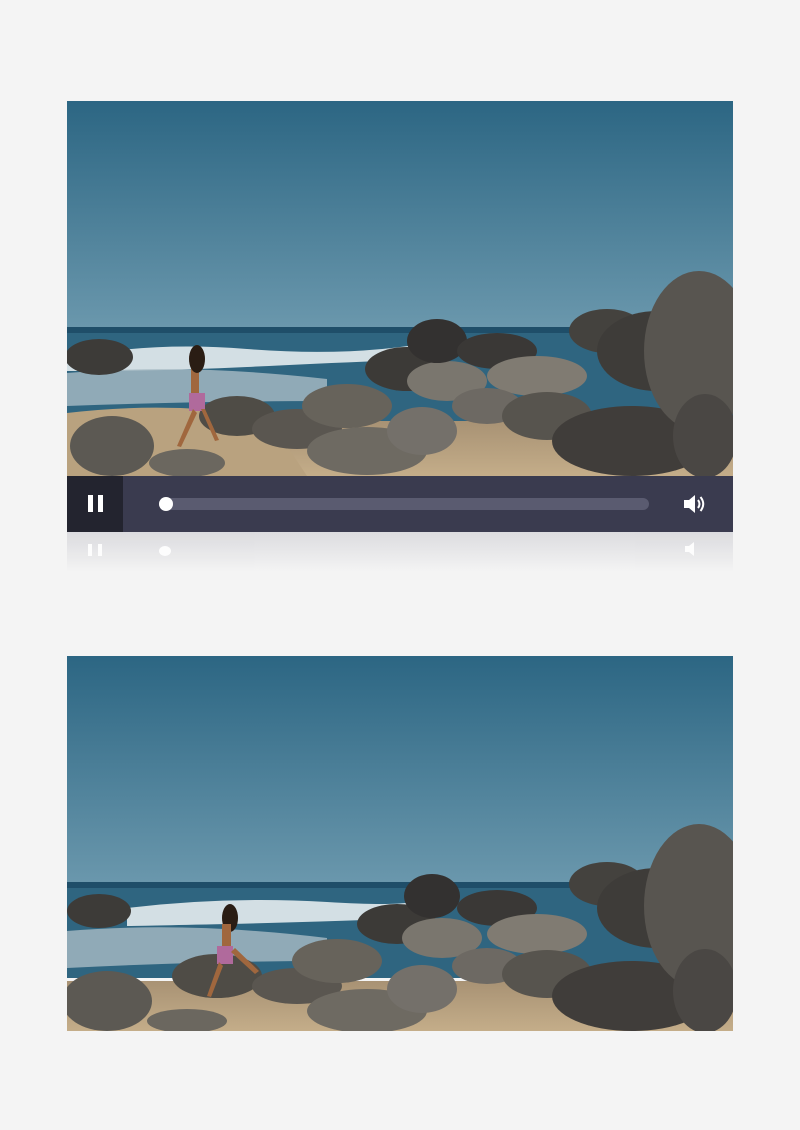 Image resolution: width=800 pixels, height=1130 pixels. Describe the element at coordinates (95, 504) in the screenshot. I see `pause-button` at that location.